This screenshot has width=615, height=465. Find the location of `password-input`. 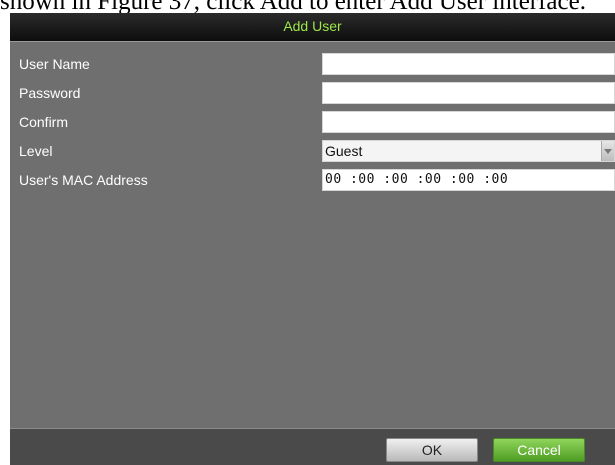

password-input is located at coordinates (468, 93).